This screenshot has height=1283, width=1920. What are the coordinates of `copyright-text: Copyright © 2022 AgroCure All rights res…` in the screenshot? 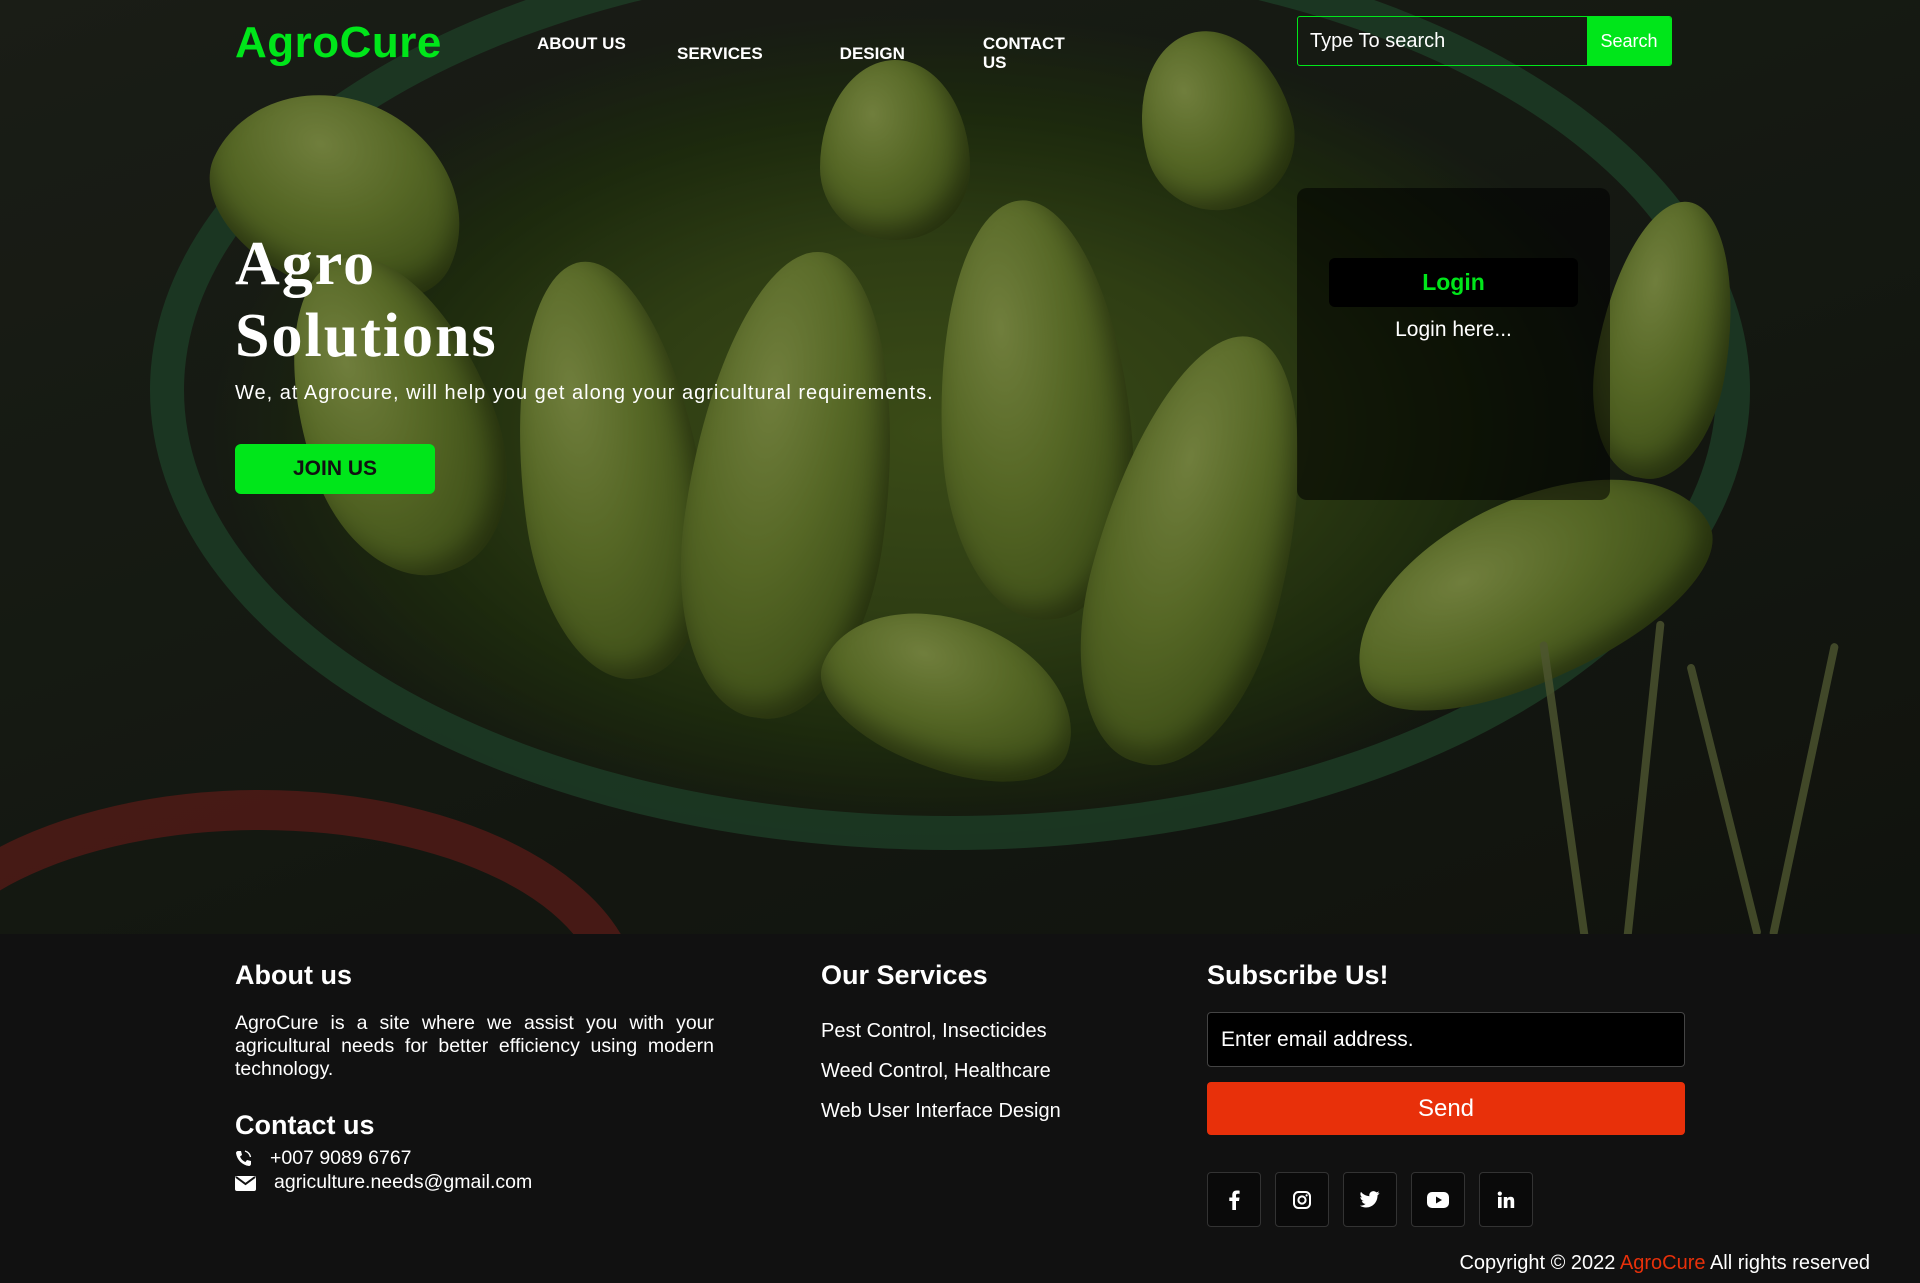 It's located at (1664, 1263).